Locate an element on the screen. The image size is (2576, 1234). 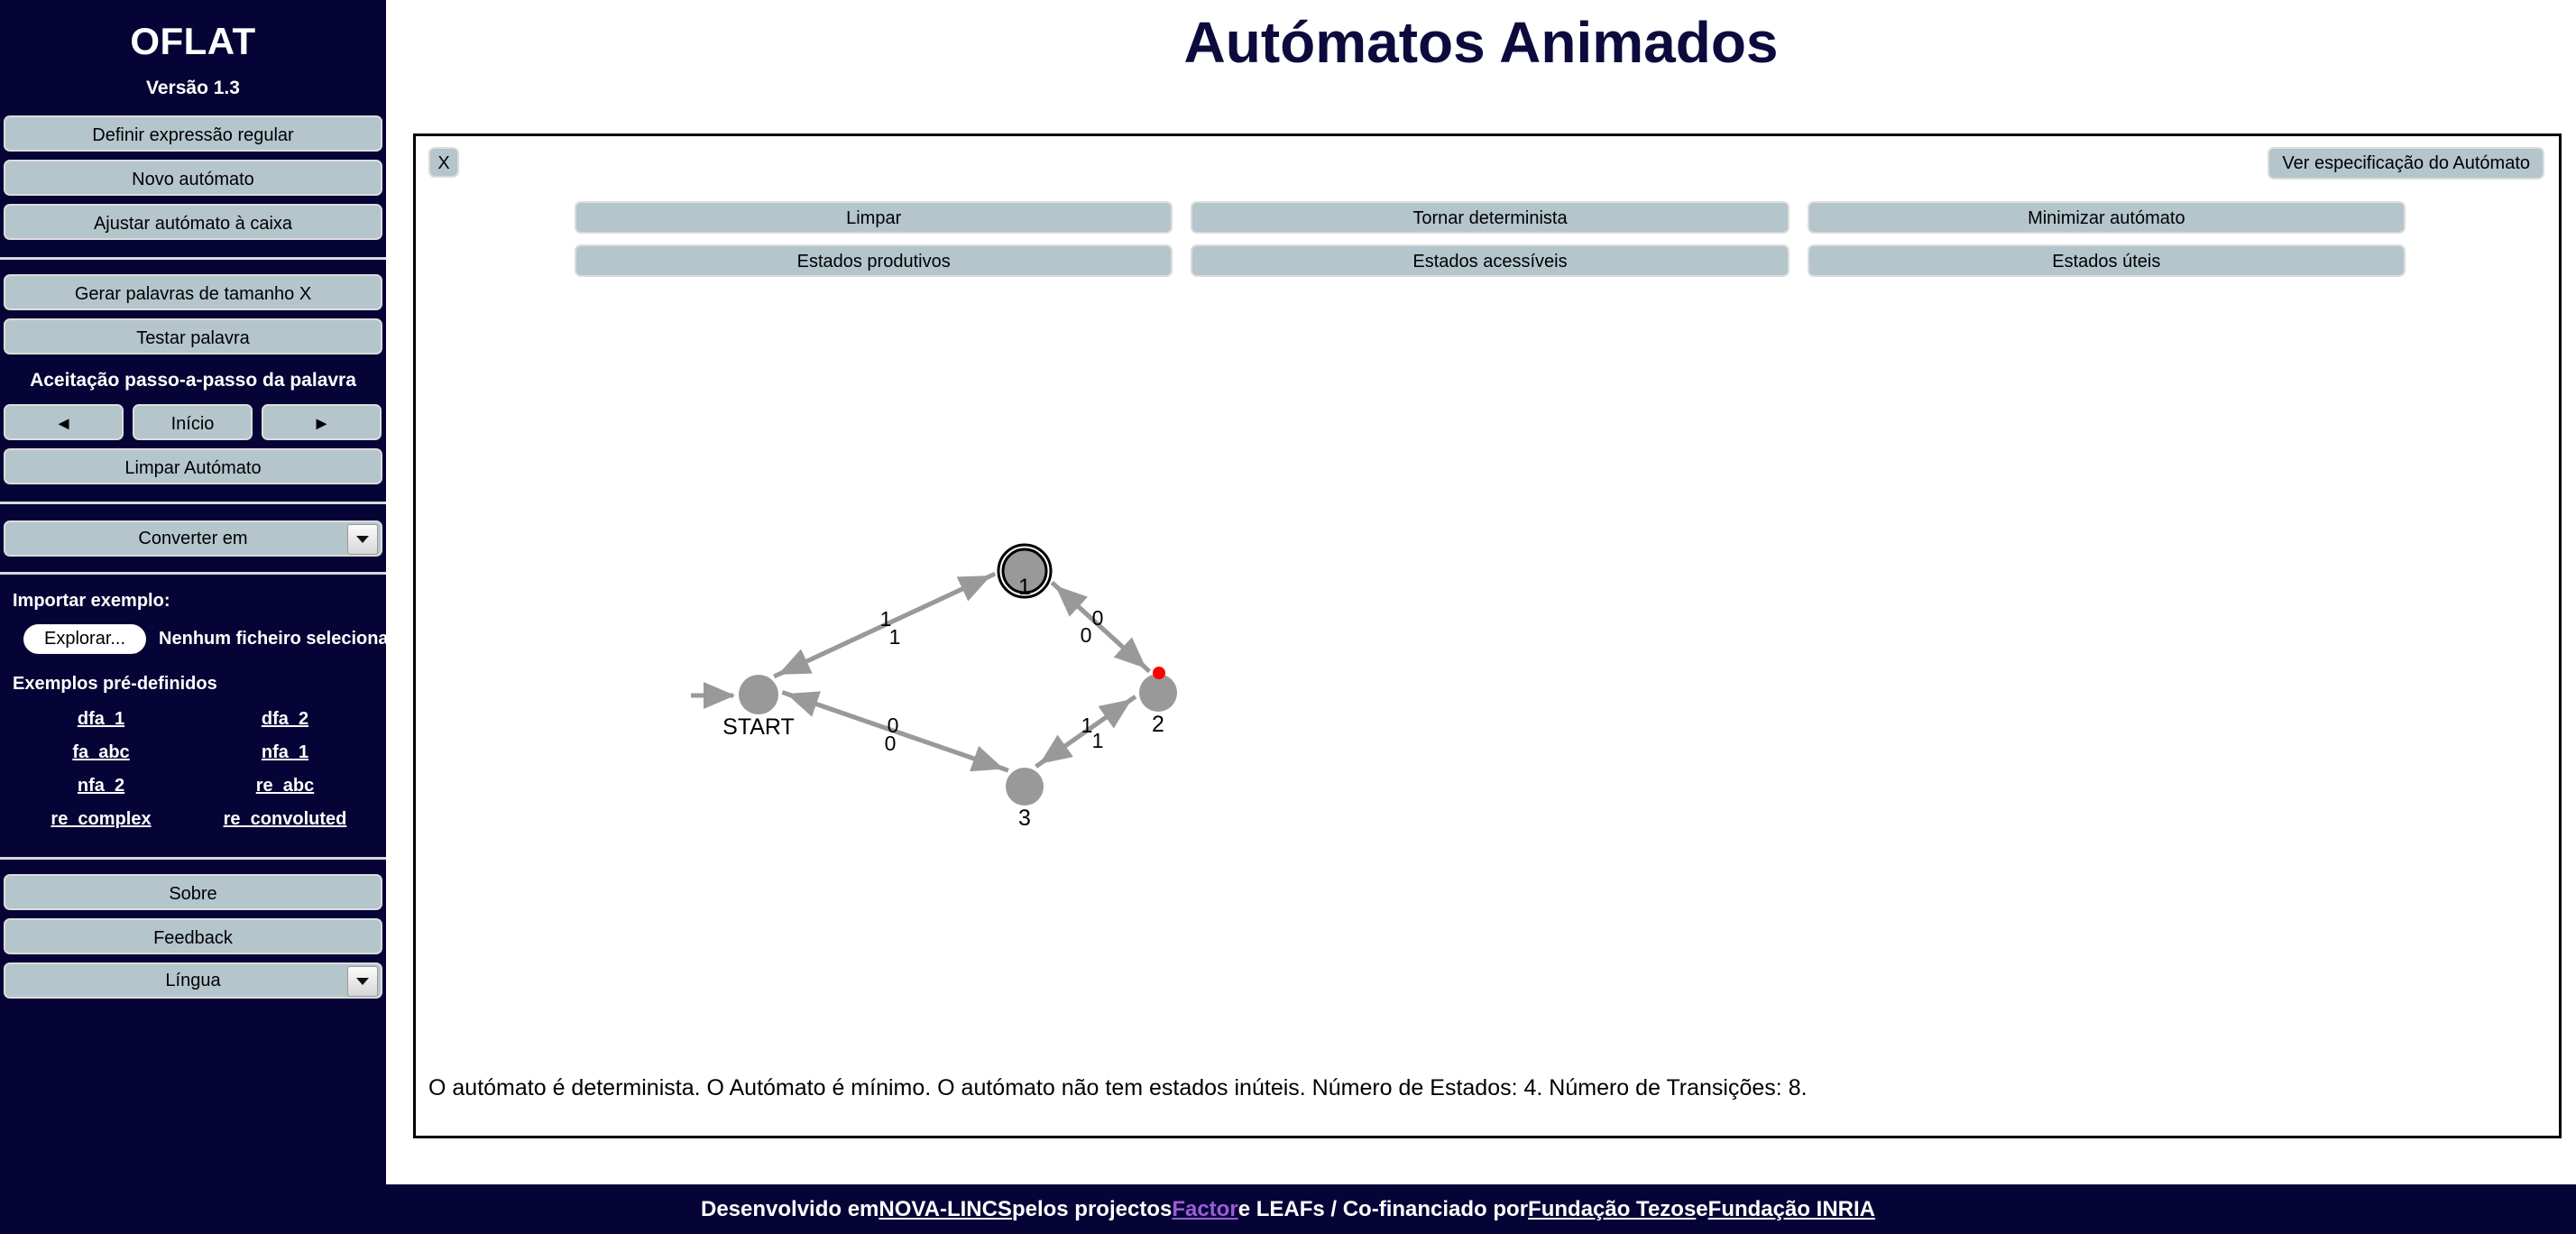
example-link-re-abc: re_abc is located at coordinates (285, 786).